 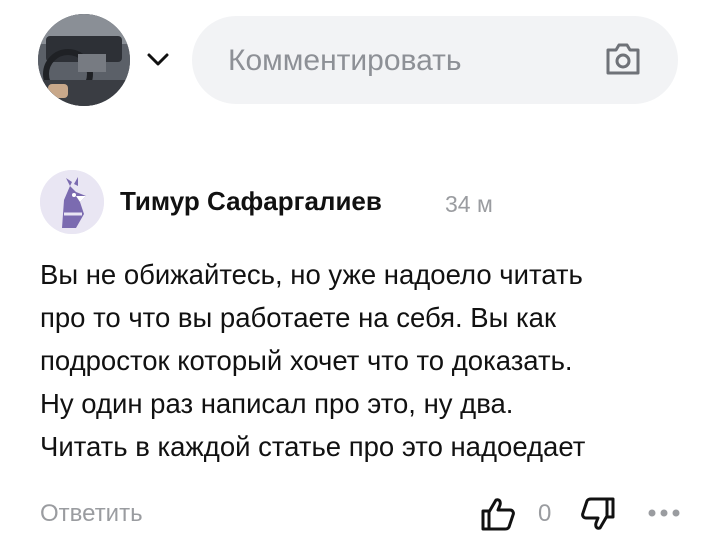 What do you see at coordinates (313, 446) in the screenshot?
I see `comment-line: Читать в каждой статье про это надоедает` at bounding box center [313, 446].